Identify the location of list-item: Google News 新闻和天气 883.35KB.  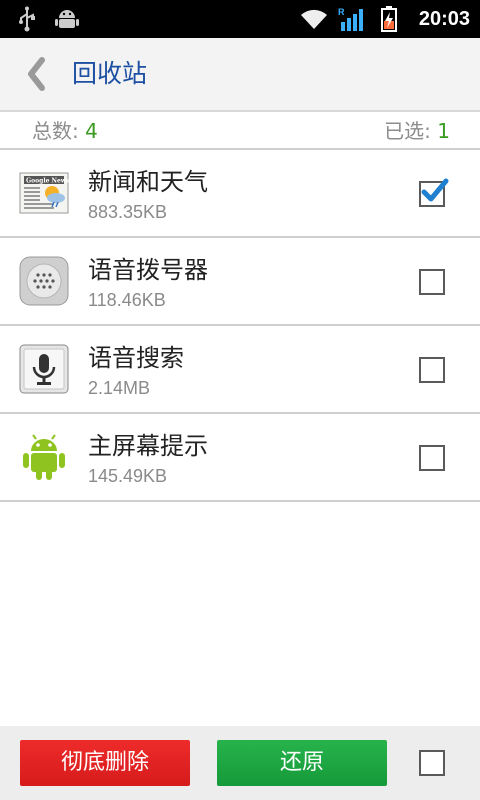
(240, 194).